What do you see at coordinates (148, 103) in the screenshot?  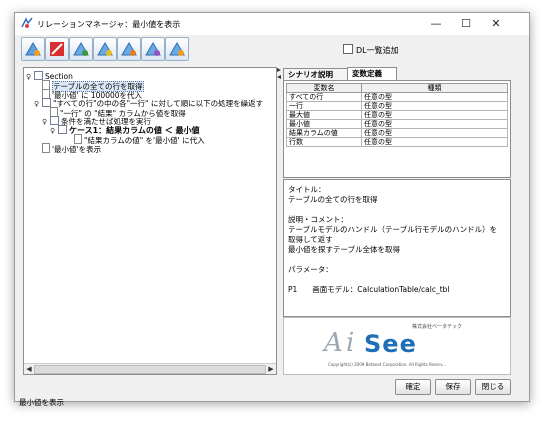 I see `tree-item: ♀ "すべての行"の中の各"一行" に対して順に以下の処理を繰返す` at bounding box center [148, 103].